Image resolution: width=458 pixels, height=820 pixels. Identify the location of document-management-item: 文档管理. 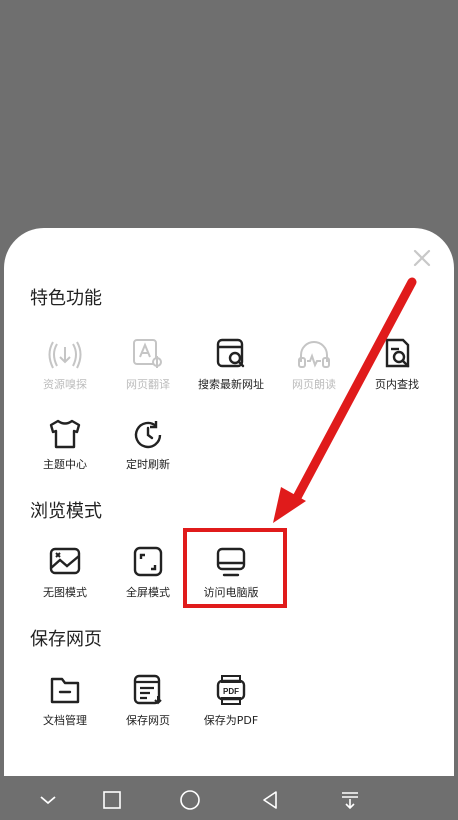
(65, 697).